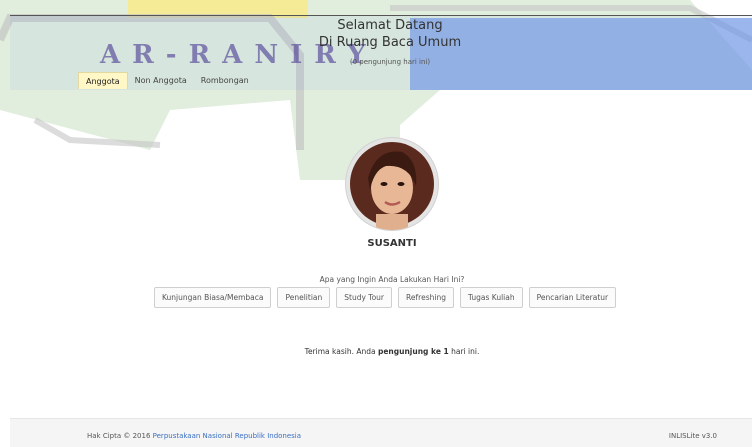 This screenshot has width=752, height=447. What do you see at coordinates (390, 42) in the screenshot?
I see `page-subtitle: Di Ruang Baca Umum` at bounding box center [390, 42].